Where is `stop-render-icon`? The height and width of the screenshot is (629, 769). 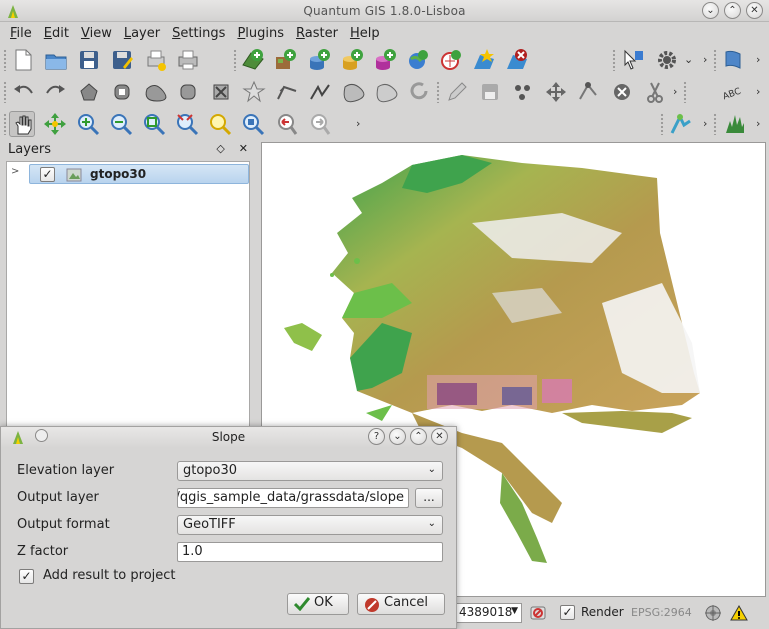
stop-render-icon is located at coordinates (539, 613).